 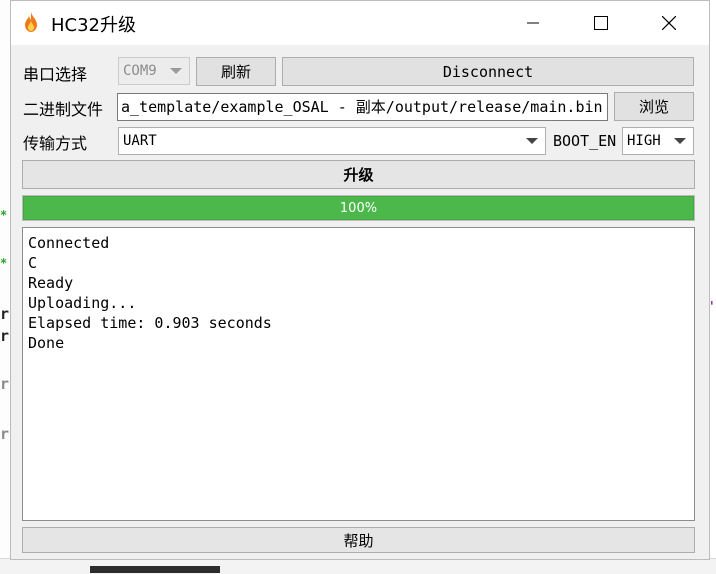 I want to click on boot-en-select: HIGH, so click(x=658, y=141).